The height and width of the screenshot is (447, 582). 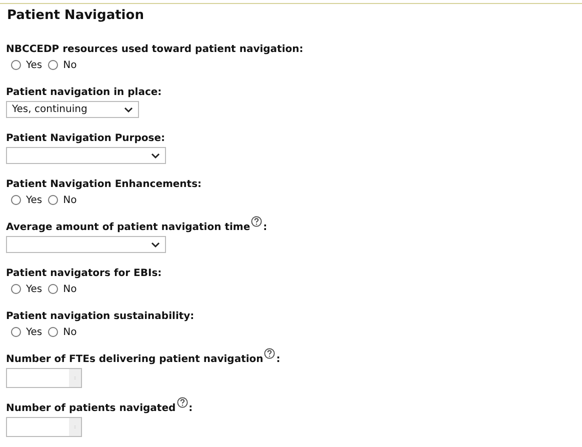 What do you see at coordinates (100, 316) in the screenshot?
I see `field-label: Patient navigation sustainability:` at bounding box center [100, 316].